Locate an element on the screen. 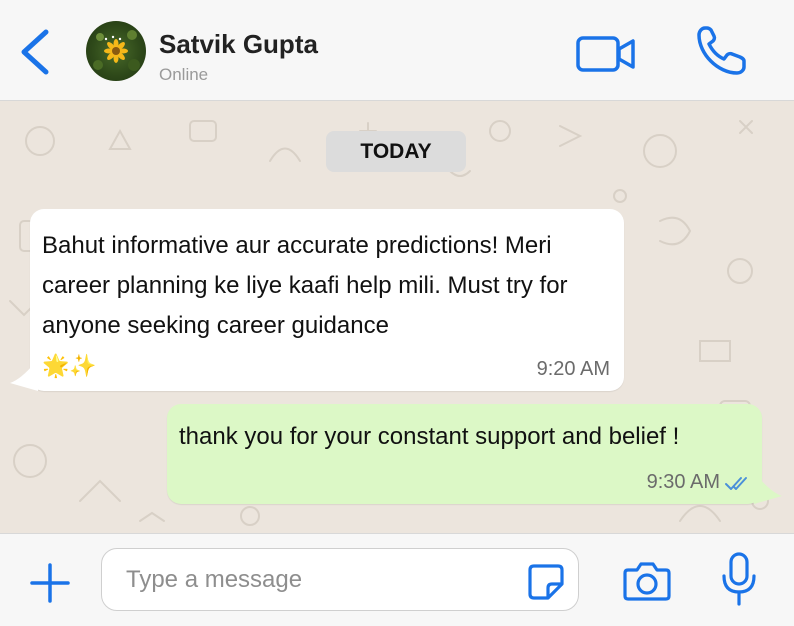 This screenshot has height=626, width=794. back-button is located at coordinates (34, 52).